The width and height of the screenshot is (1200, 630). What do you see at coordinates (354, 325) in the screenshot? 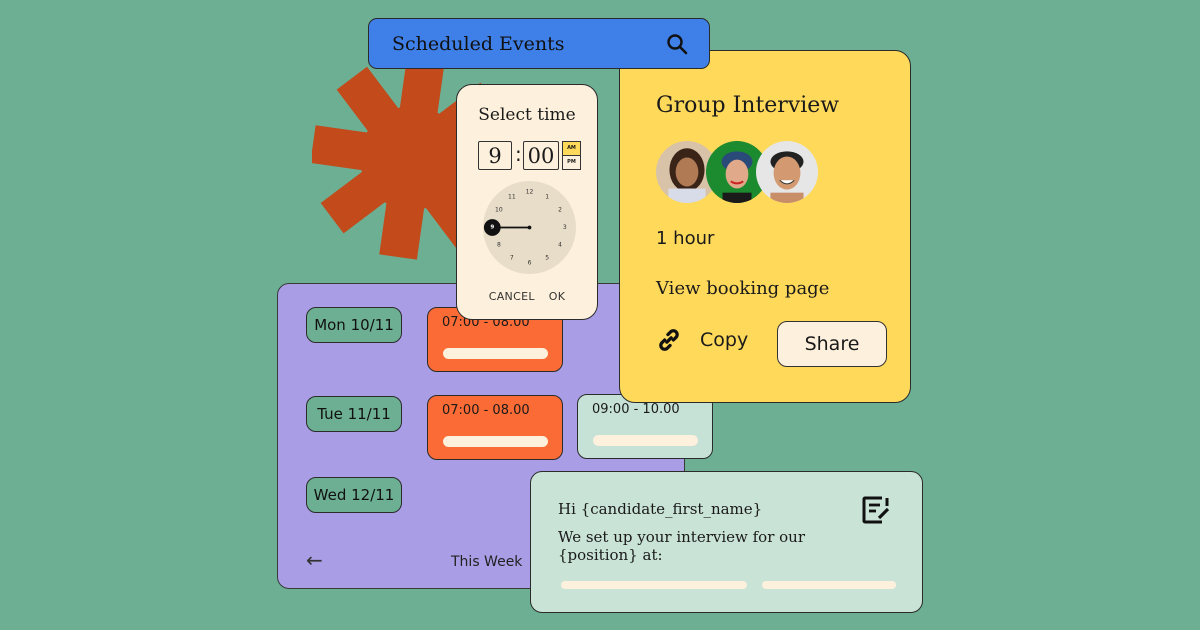
I see `day-label-mon: Mon 10/11` at bounding box center [354, 325].